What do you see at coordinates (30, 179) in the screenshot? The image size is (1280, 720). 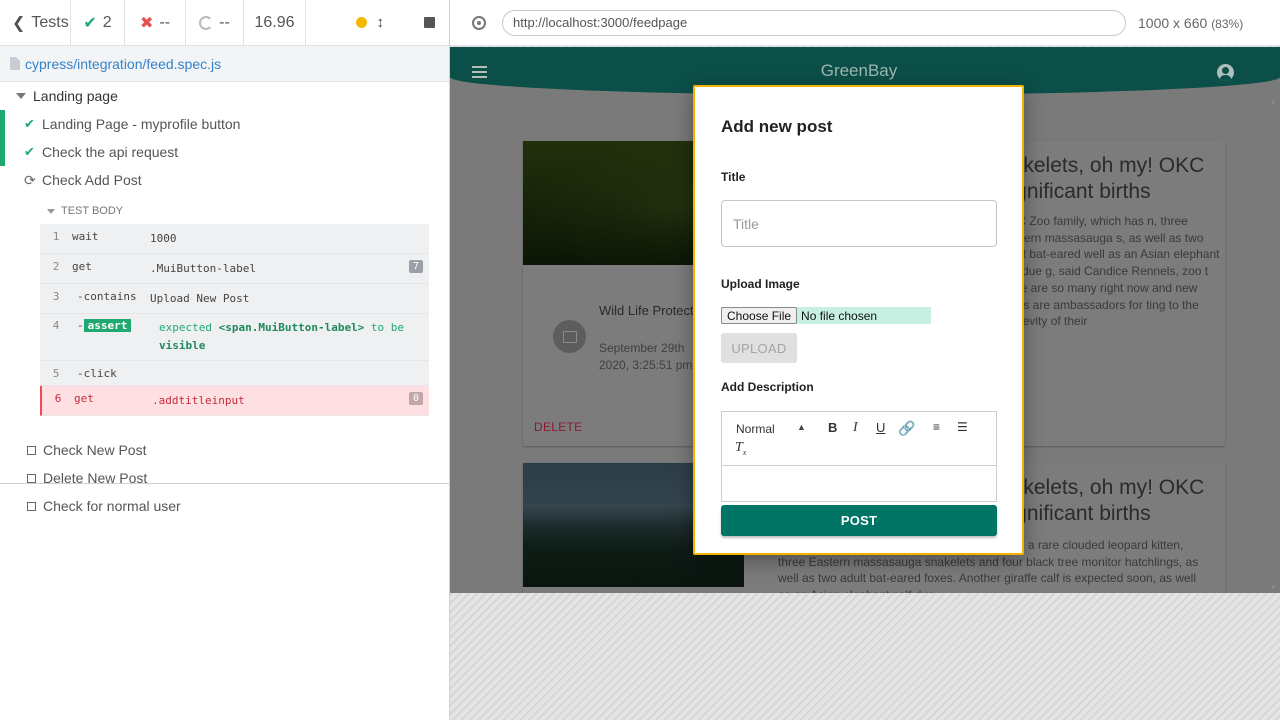 I see `refresh-icon: ⟳` at bounding box center [30, 179].